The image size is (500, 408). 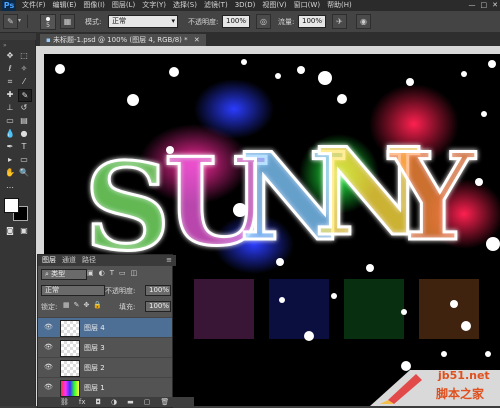 I want to click on filter-adjust-icon: ◐, so click(x=102, y=273).